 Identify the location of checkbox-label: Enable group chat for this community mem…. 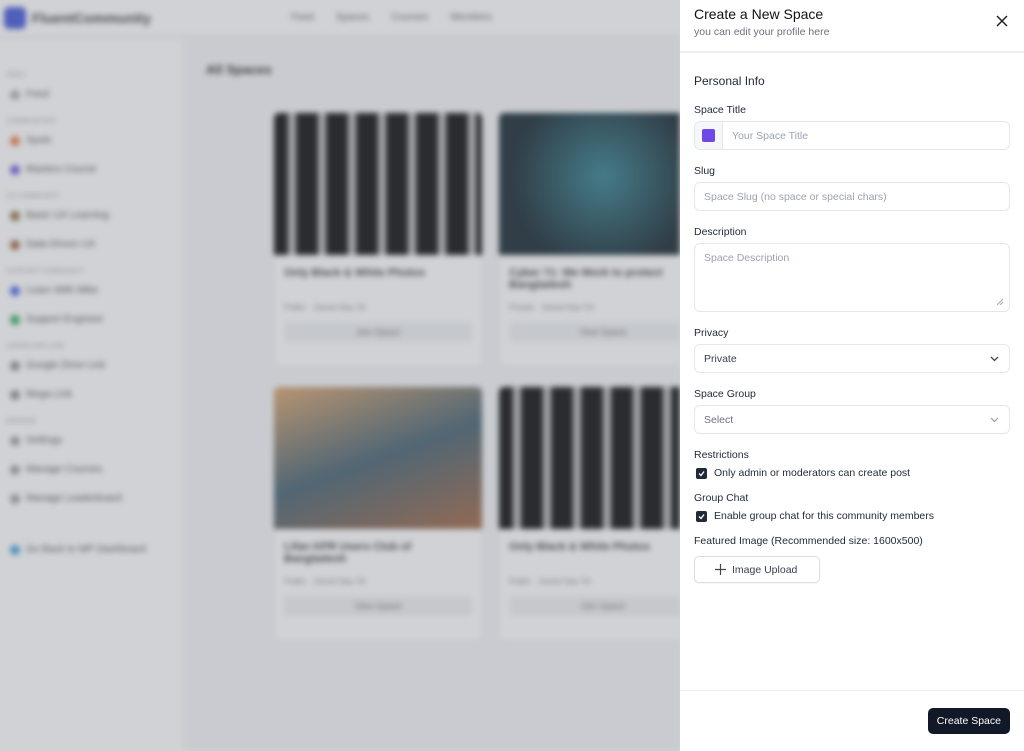
(824, 516).